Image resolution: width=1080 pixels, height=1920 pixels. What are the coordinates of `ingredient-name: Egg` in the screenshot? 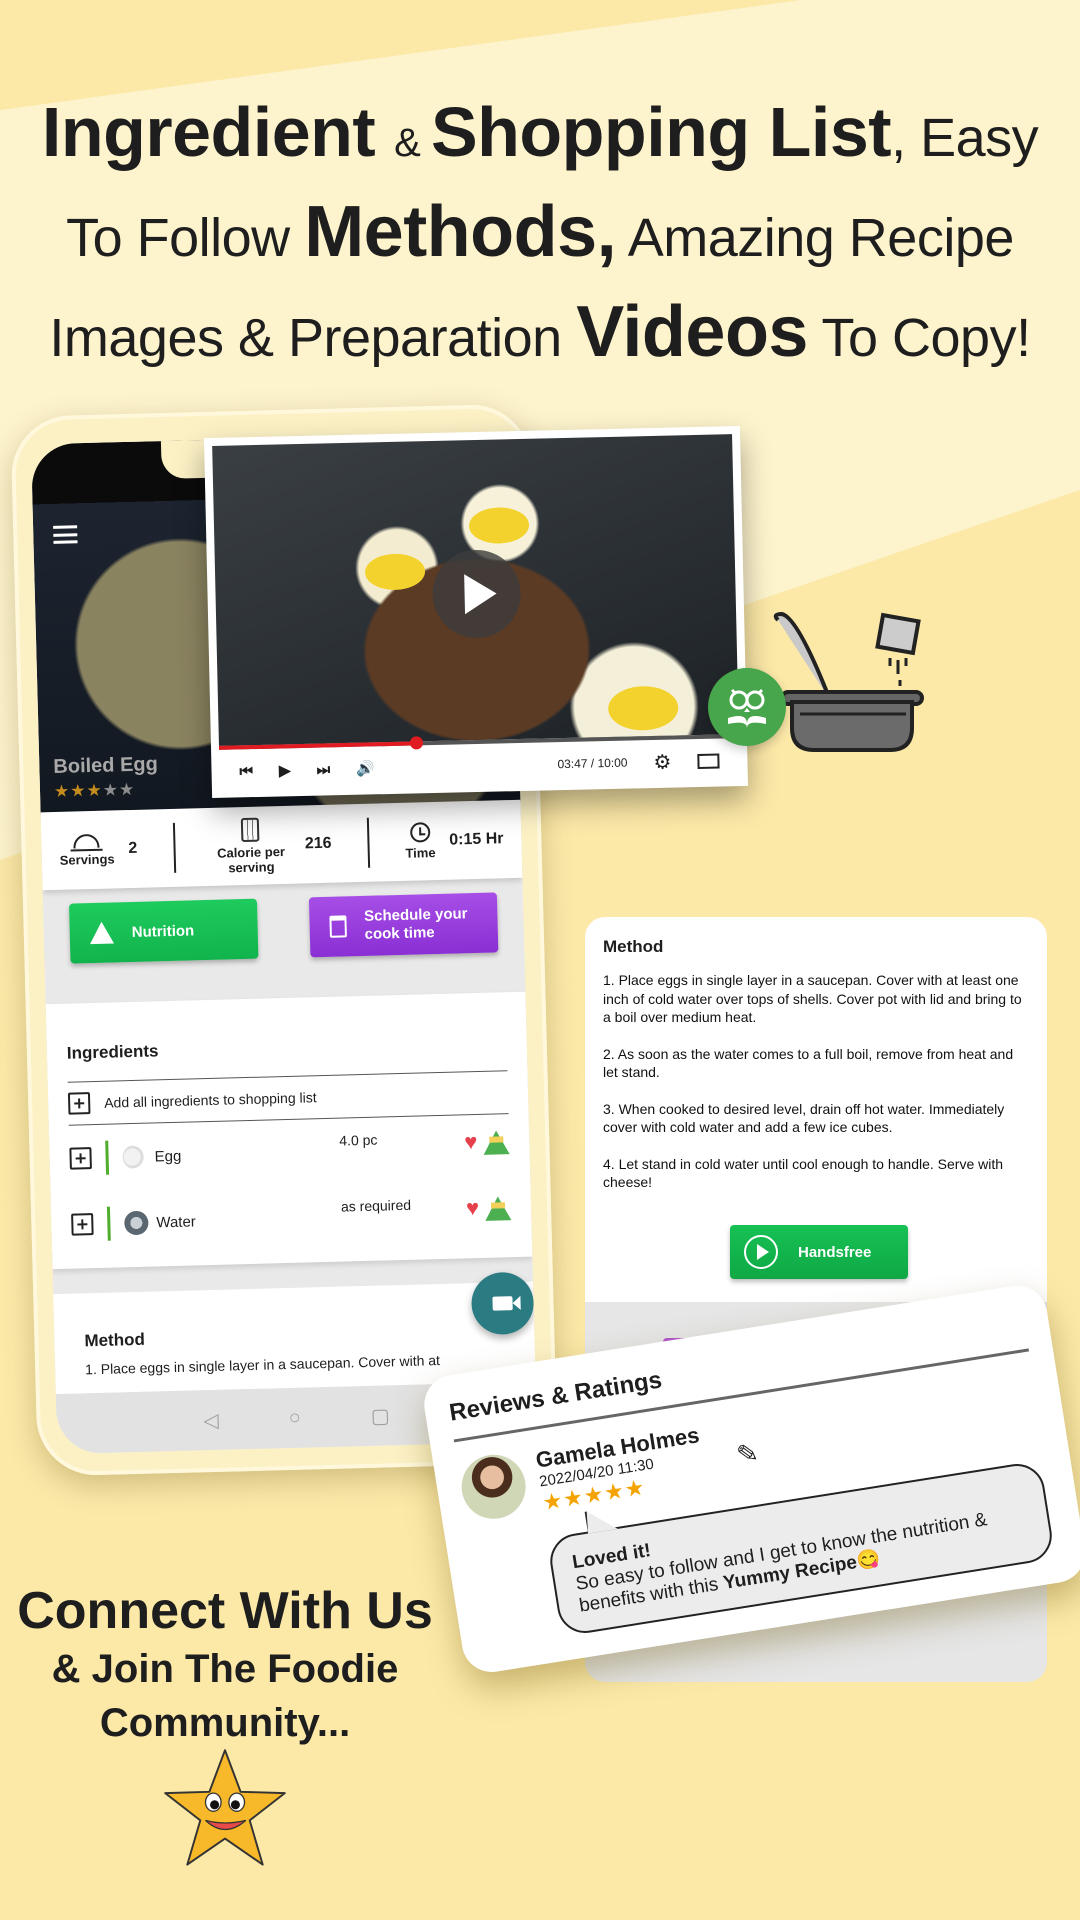 It's located at (168, 1156).